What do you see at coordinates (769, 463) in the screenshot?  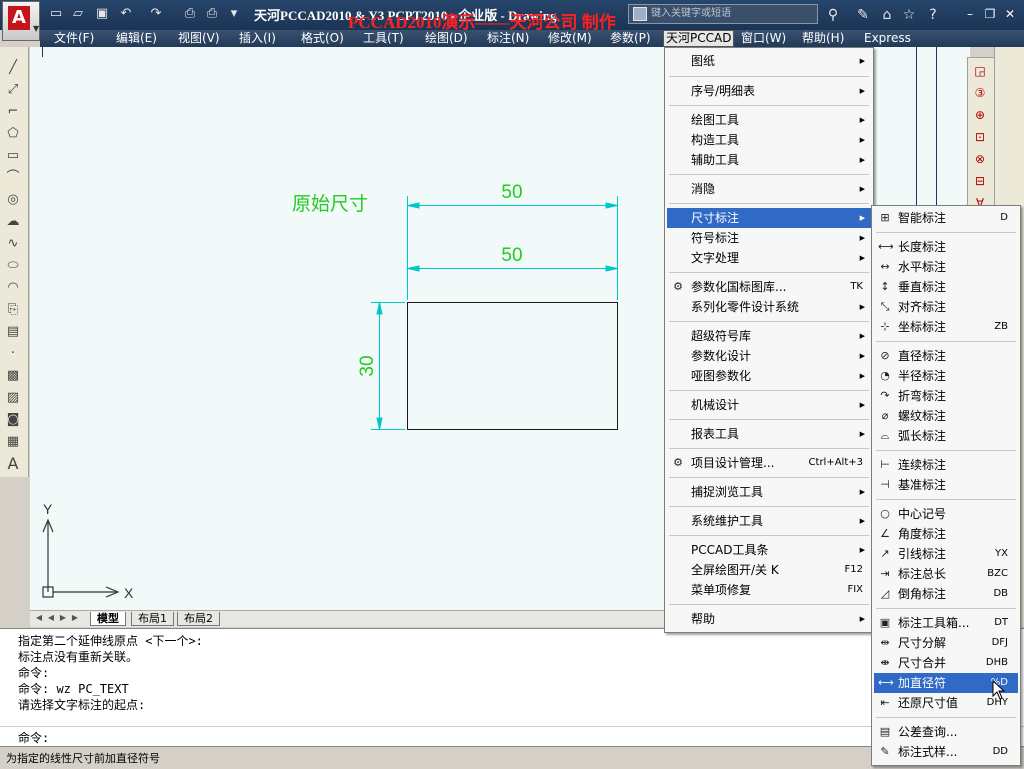 I see `menu-item-16: ⚙ 项目设计管理... Ctrl+Alt+3` at bounding box center [769, 463].